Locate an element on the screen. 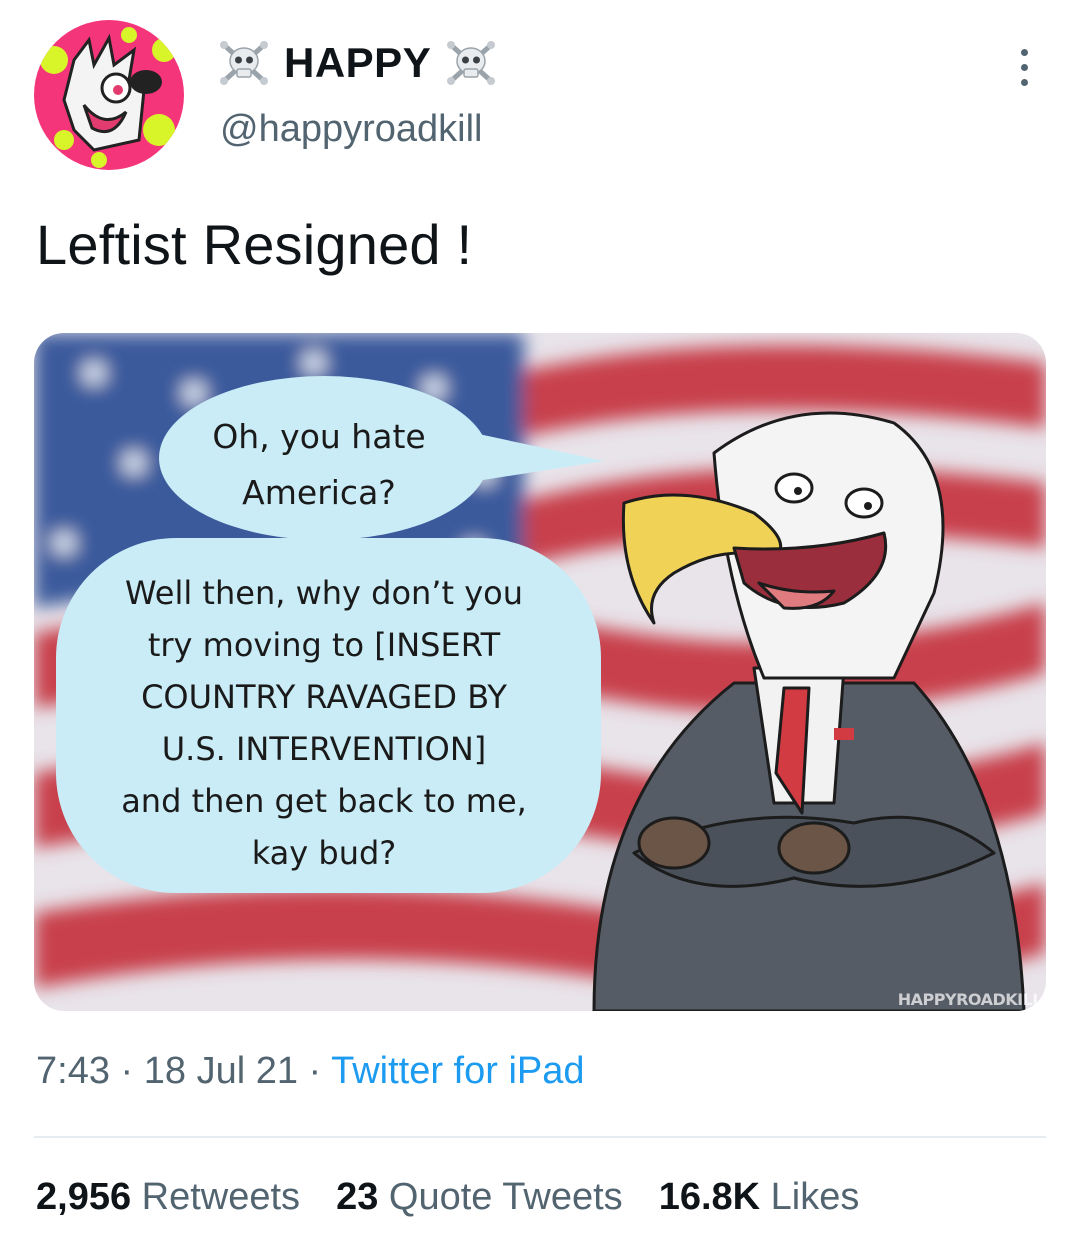  bubble-2-line: kay bud? is located at coordinates (324, 853).